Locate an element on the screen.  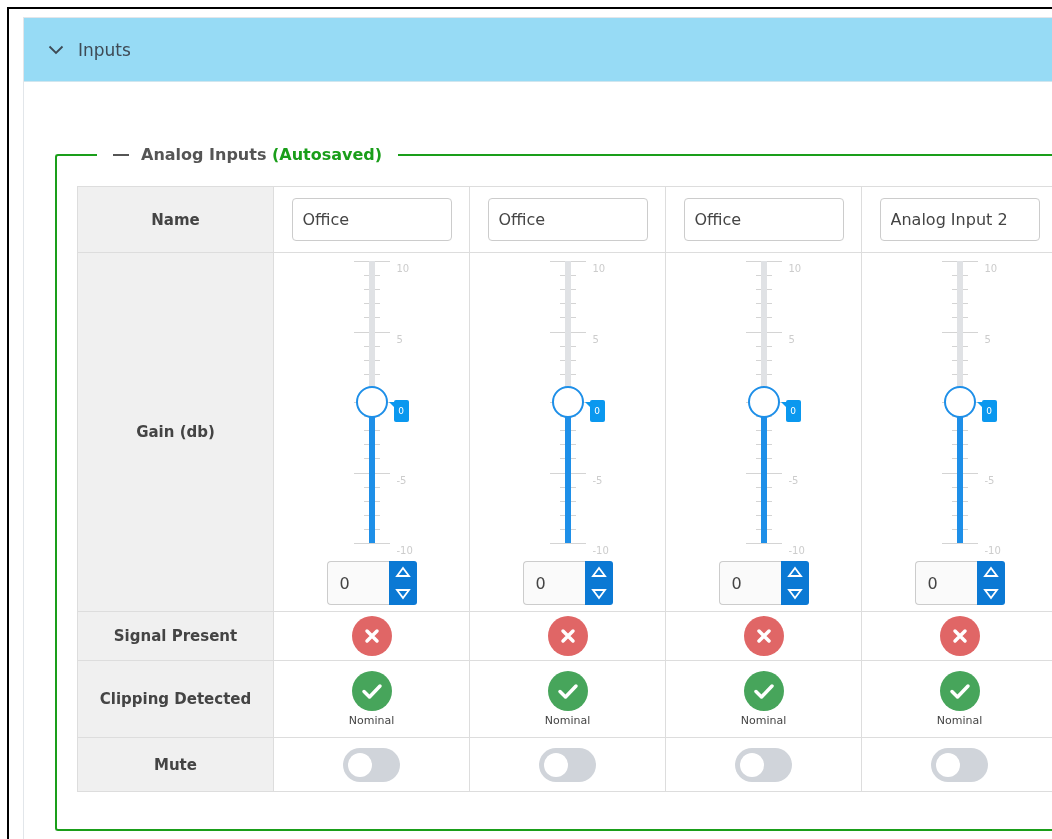
row-label: Name is located at coordinates (175, 219).